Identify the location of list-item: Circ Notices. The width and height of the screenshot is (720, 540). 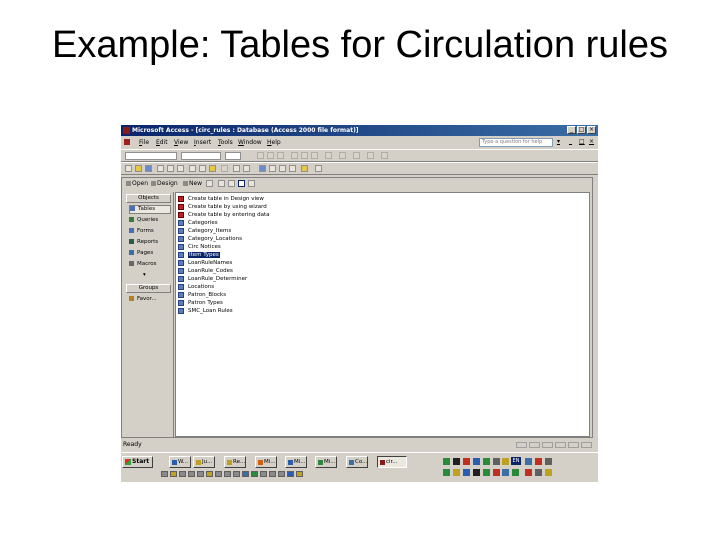
(199, 247).